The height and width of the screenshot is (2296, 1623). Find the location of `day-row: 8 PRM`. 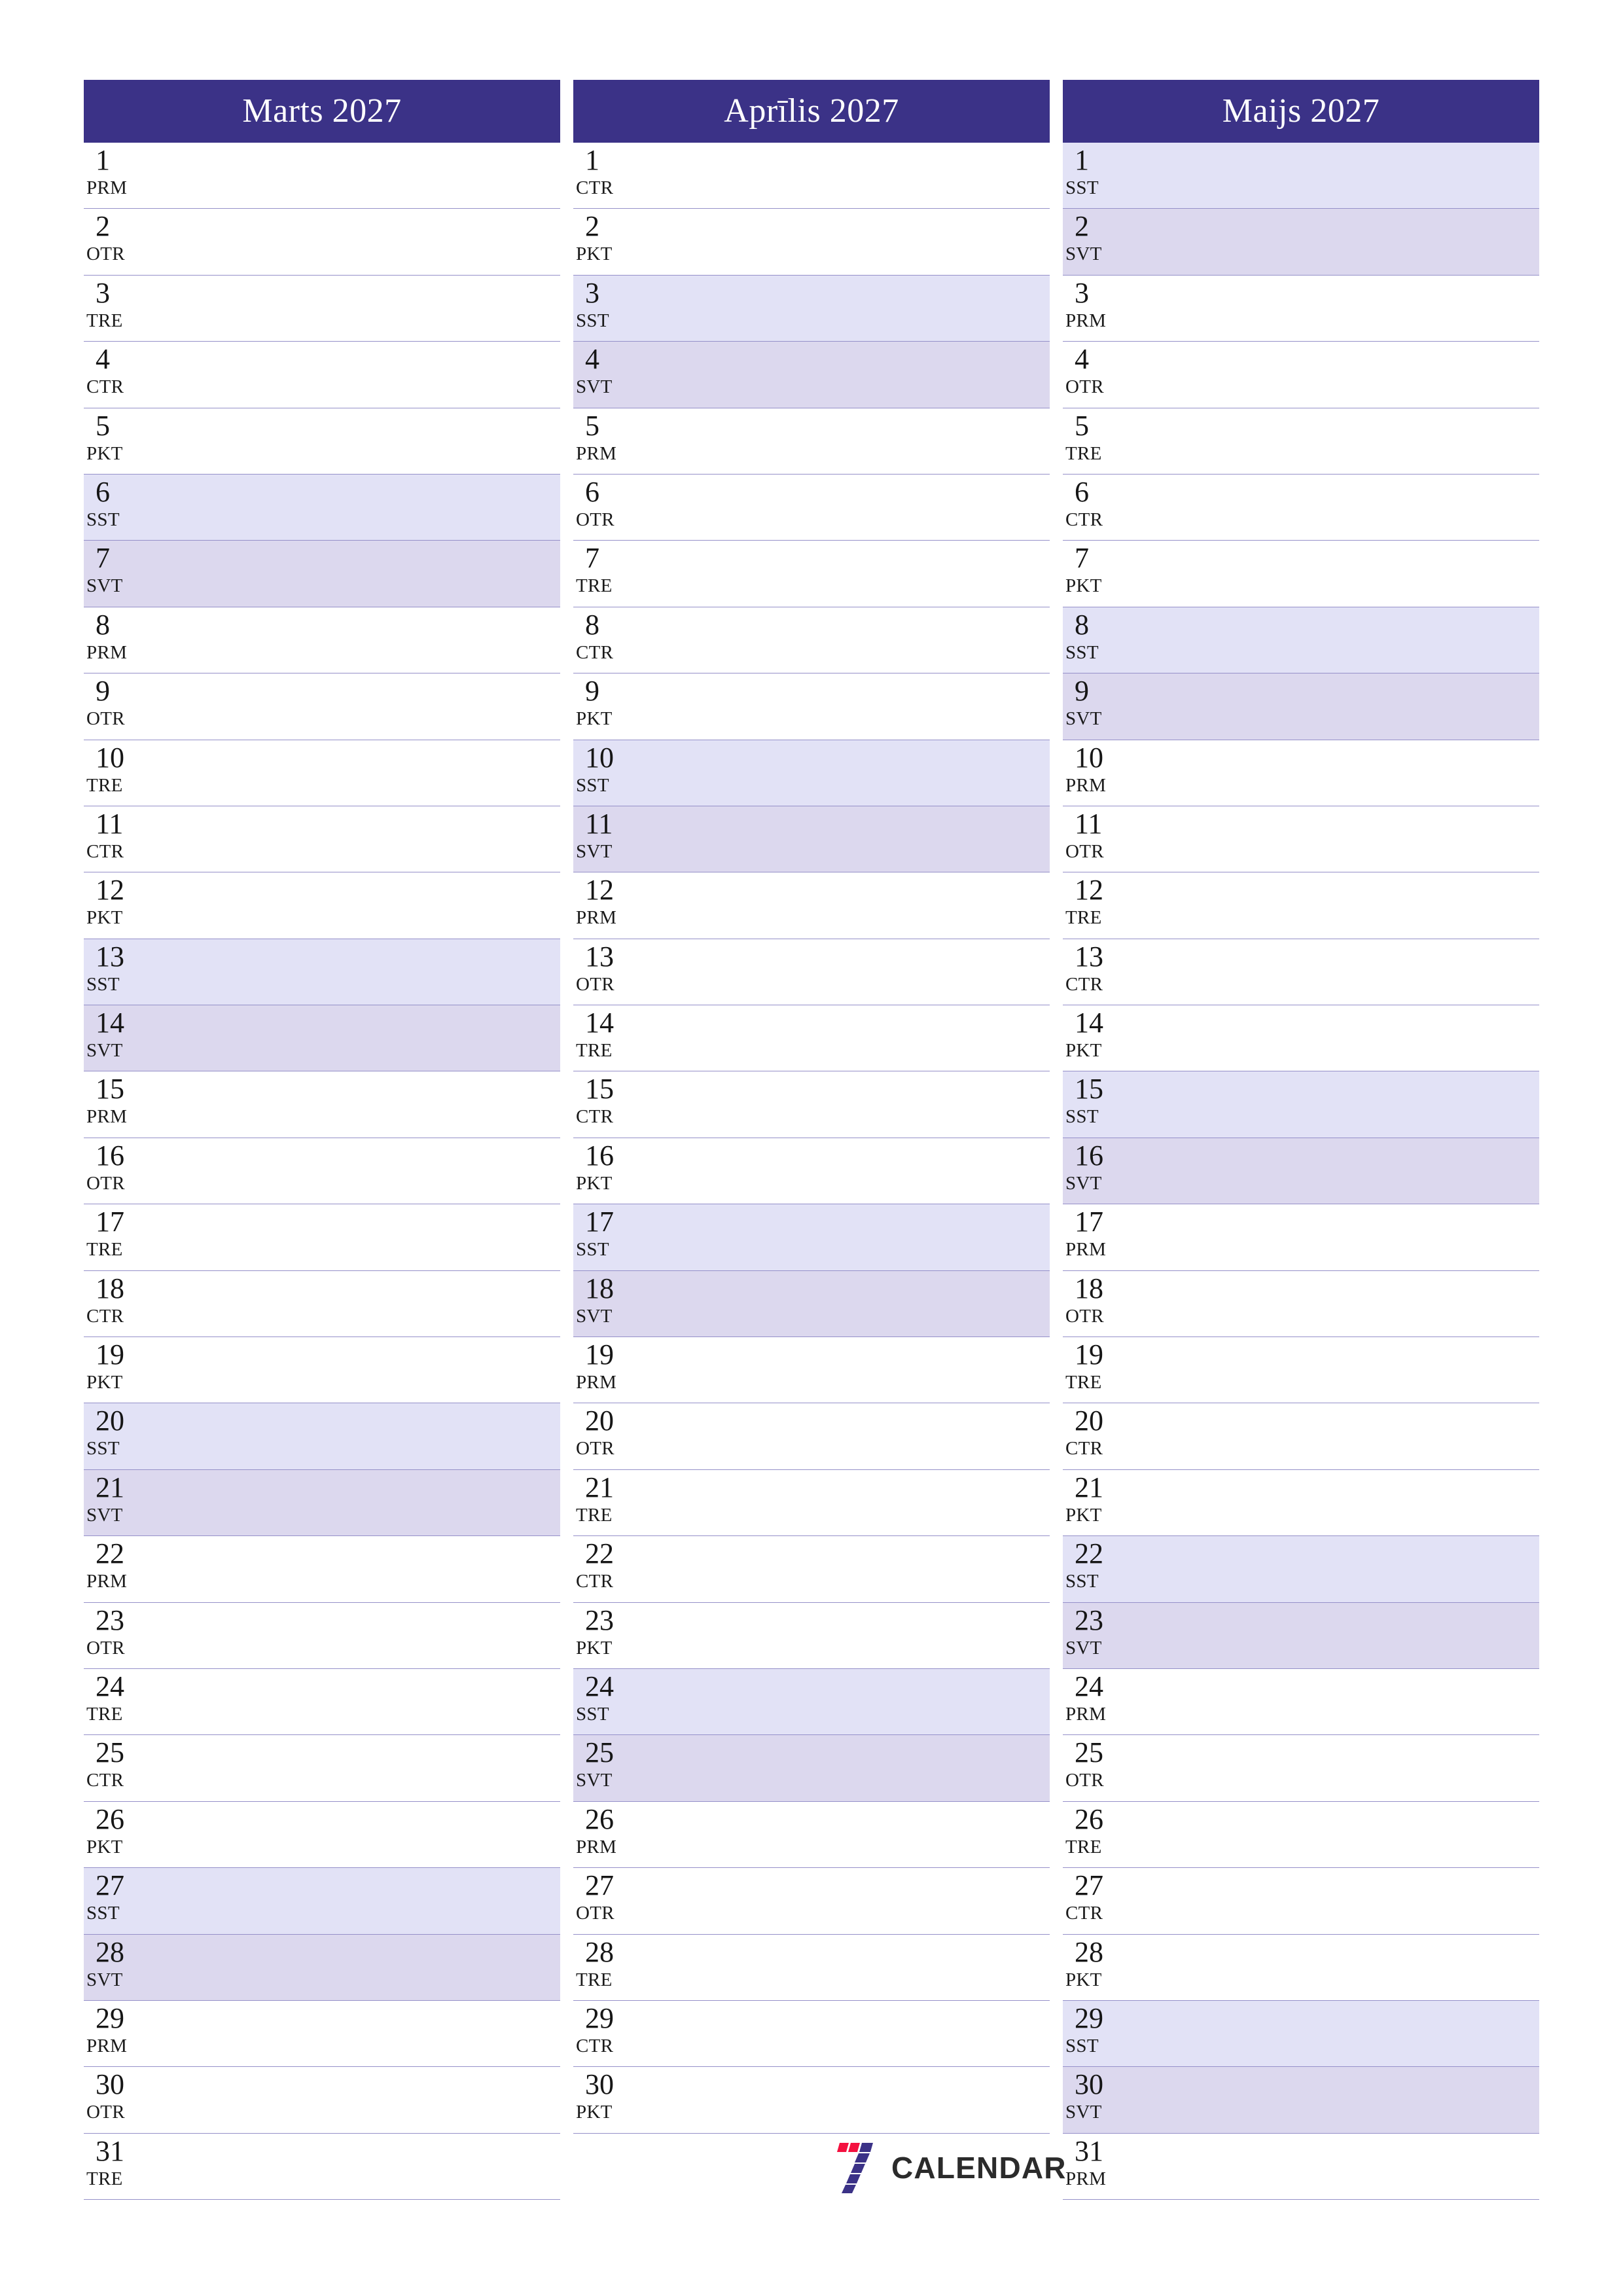

day-row: 8 PRM is located at coordinates (322, 640).